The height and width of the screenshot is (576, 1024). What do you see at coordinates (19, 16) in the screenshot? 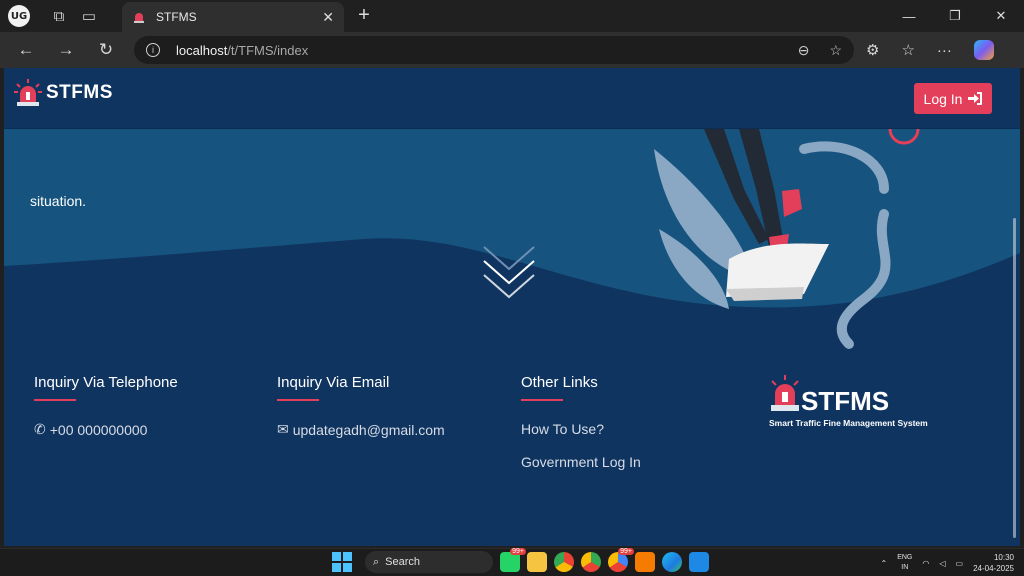
I see `profile-avatar: UG` at bounding box center [19, 16].